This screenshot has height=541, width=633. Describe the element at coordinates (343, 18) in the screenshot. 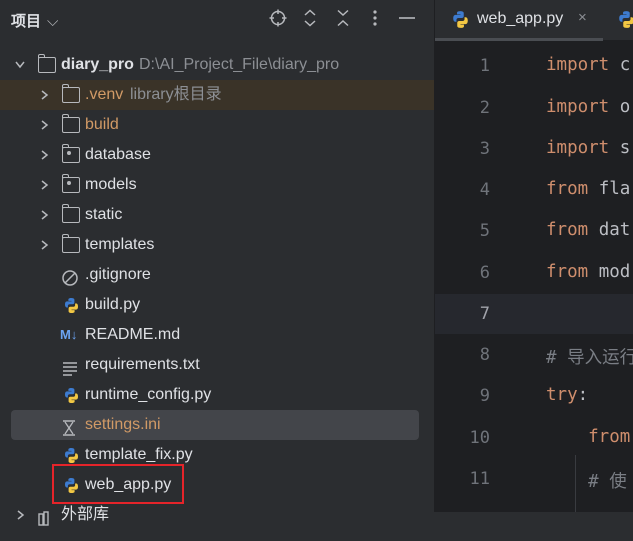

I see `collapse-all-icon` at that location.